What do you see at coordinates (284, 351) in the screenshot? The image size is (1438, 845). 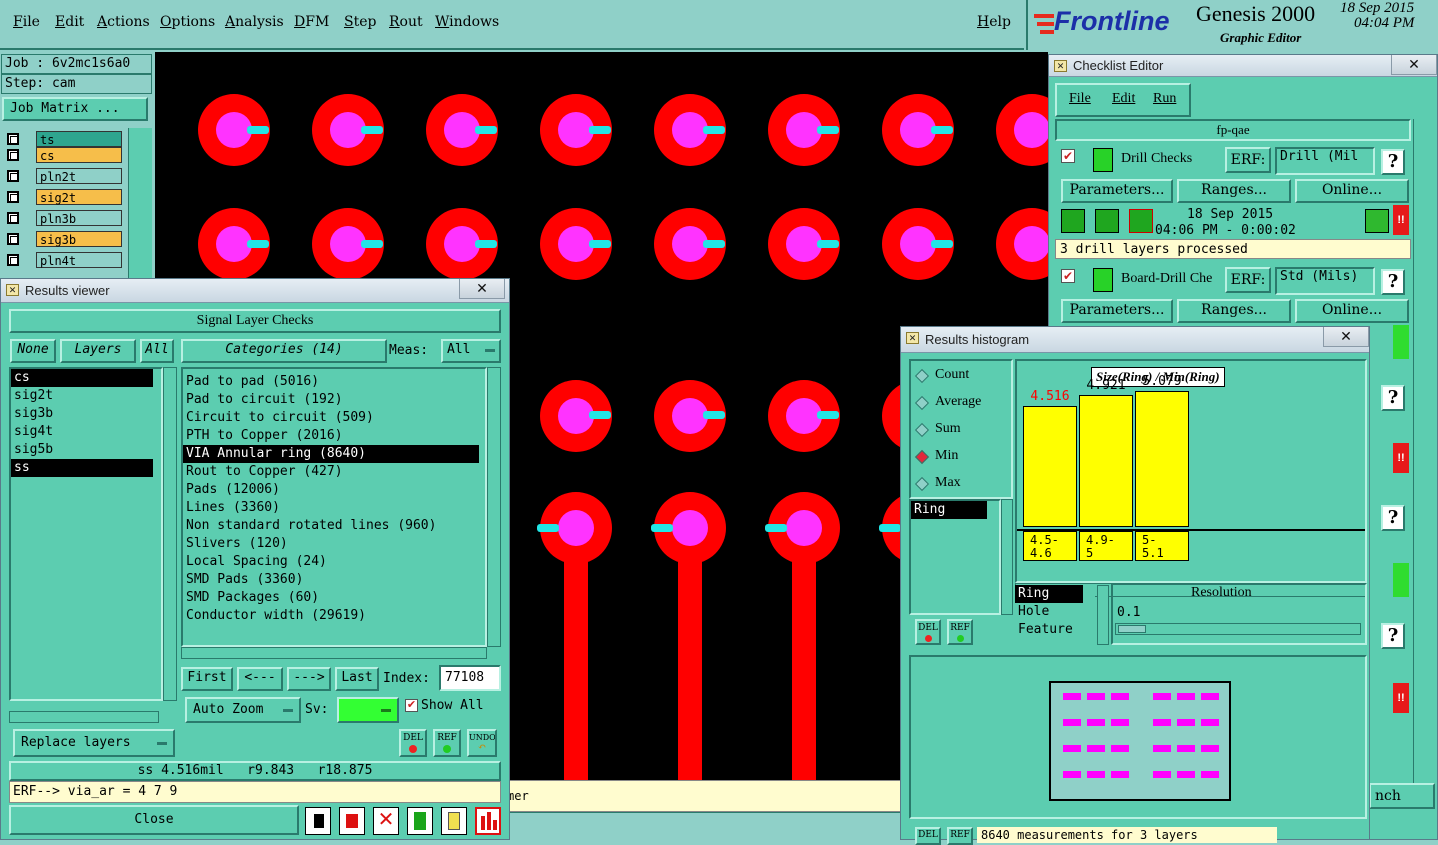 I see `categories-button: Categories (14)` at bounding box center [284, 351].